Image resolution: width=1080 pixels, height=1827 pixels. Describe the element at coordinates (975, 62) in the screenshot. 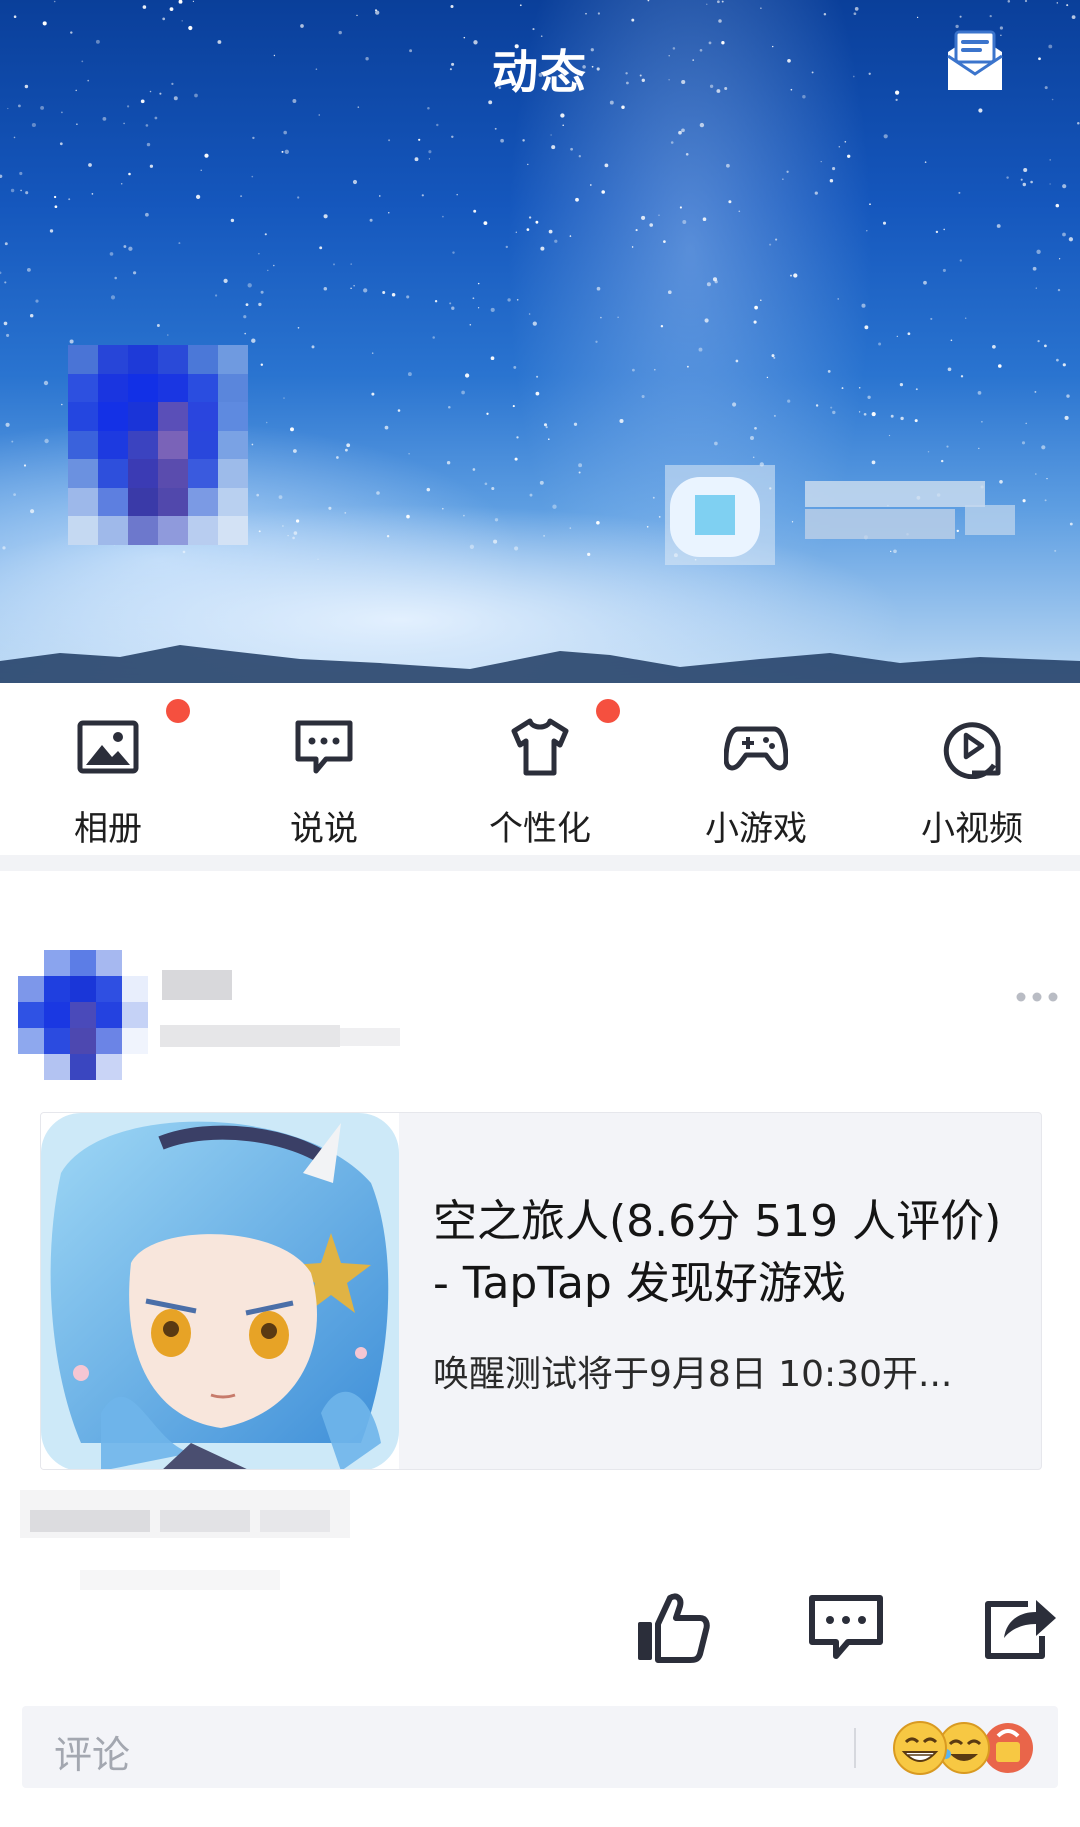

I see `mail-icon` at that location.